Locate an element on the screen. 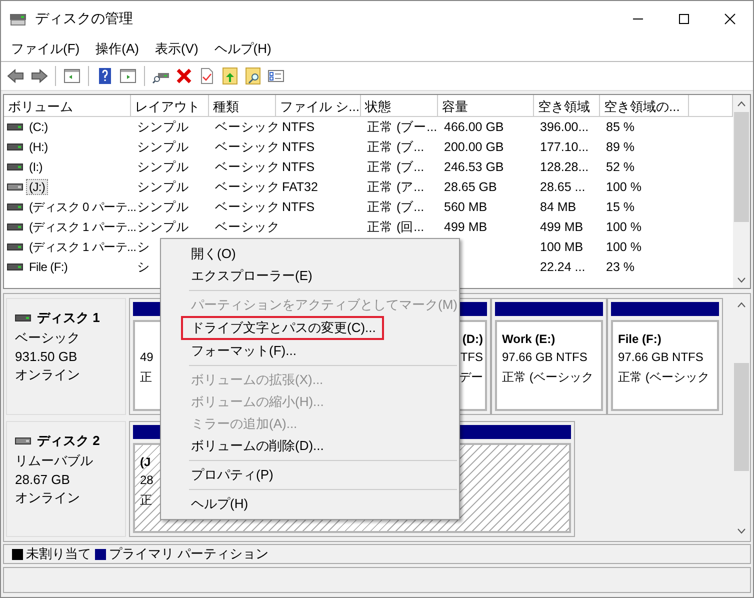  legend-label: プライマリ パーティション is located at coordinates (189, 554).